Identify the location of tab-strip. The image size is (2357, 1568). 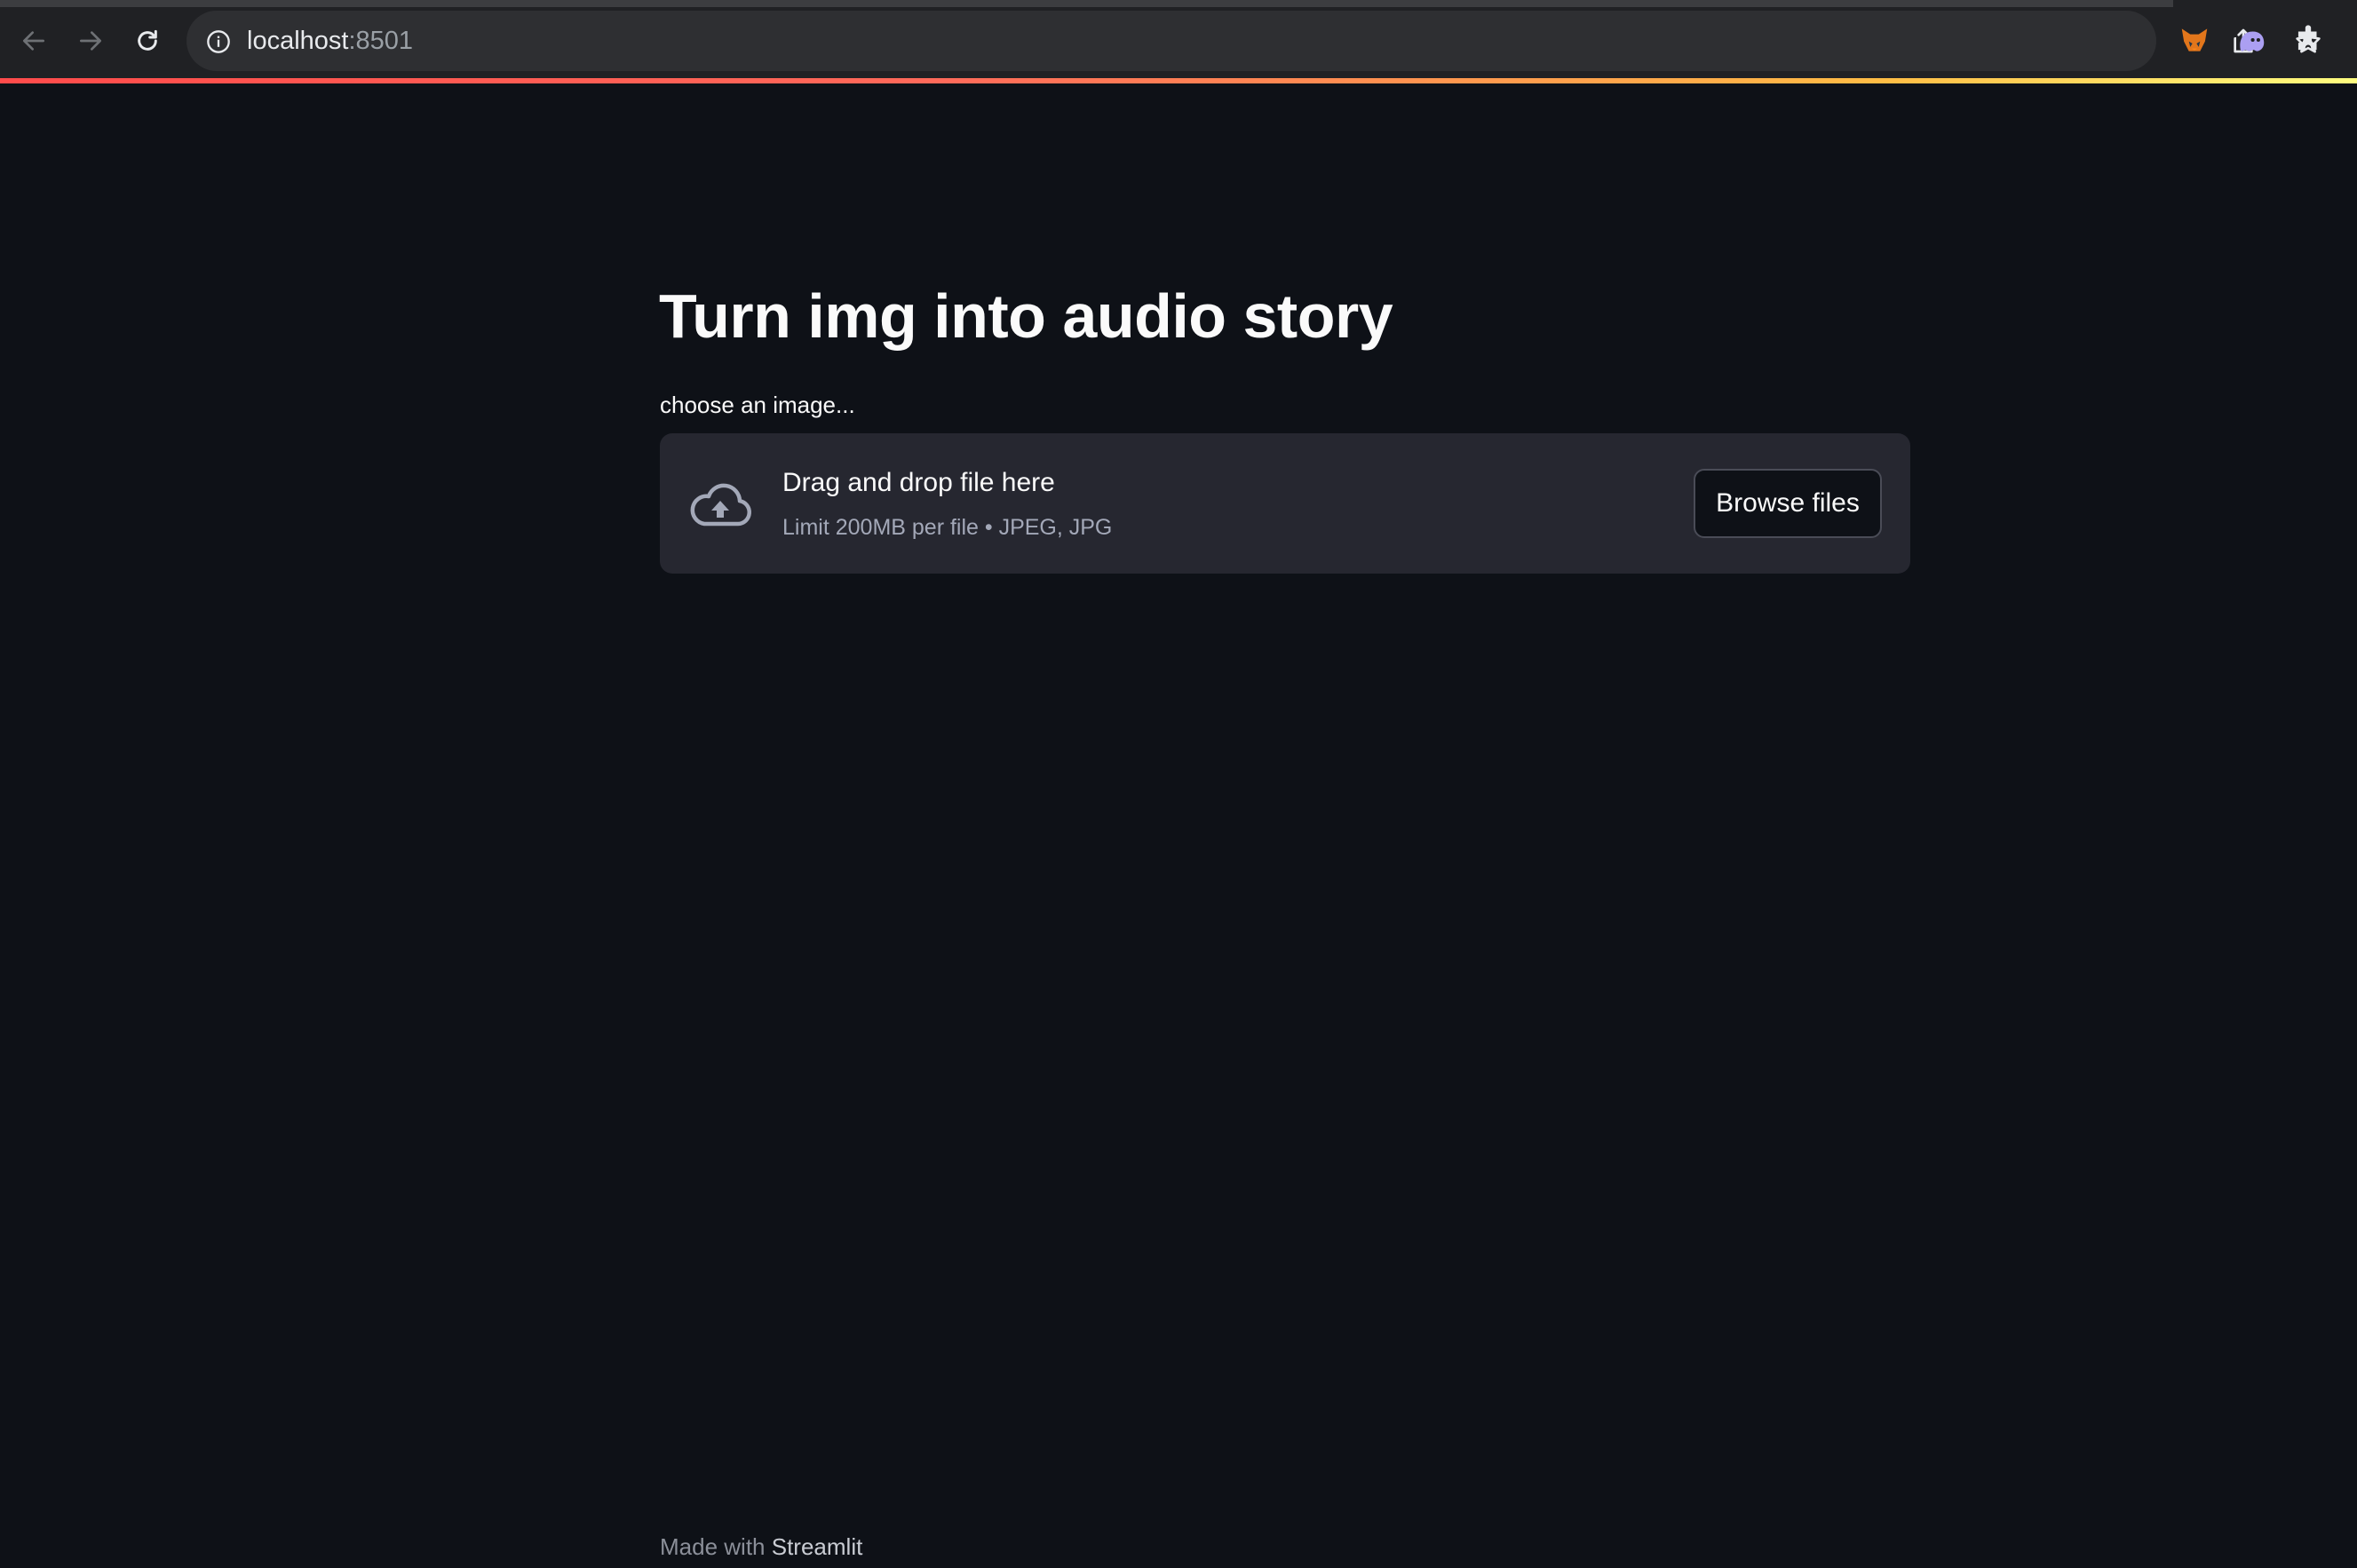
(1086, 3).